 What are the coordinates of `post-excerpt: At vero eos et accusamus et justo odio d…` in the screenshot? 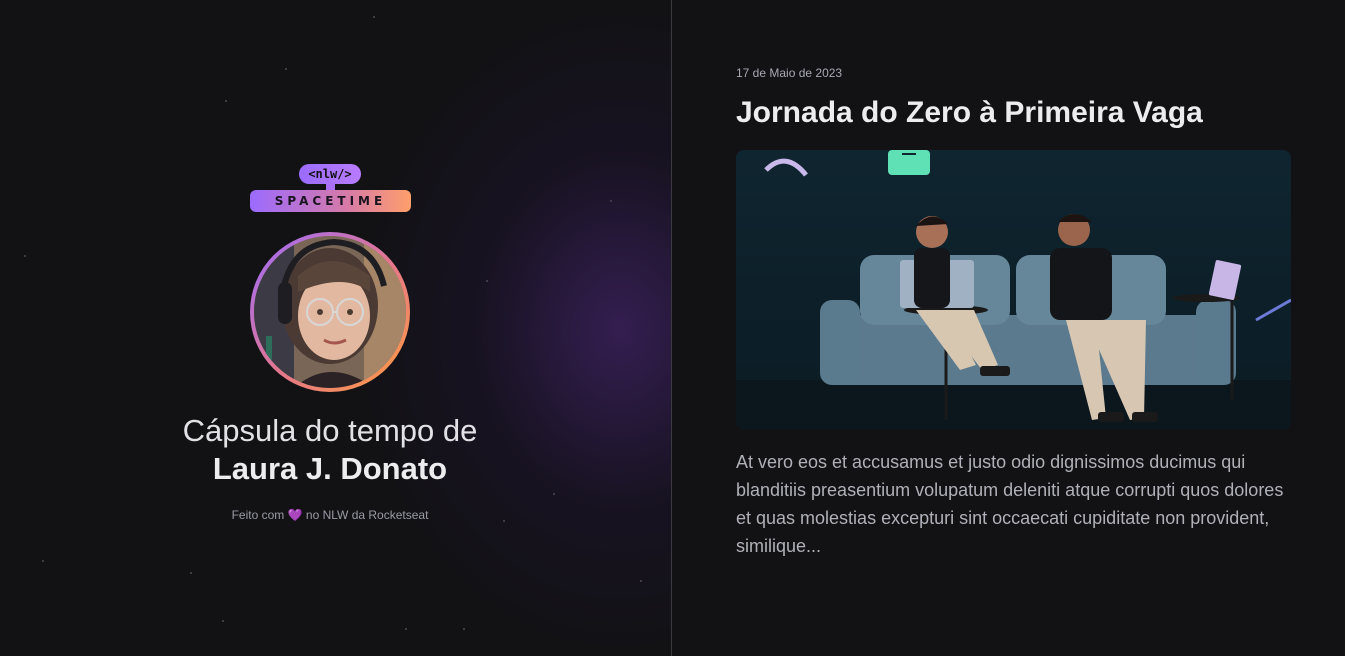 It's located at (1010, 504).